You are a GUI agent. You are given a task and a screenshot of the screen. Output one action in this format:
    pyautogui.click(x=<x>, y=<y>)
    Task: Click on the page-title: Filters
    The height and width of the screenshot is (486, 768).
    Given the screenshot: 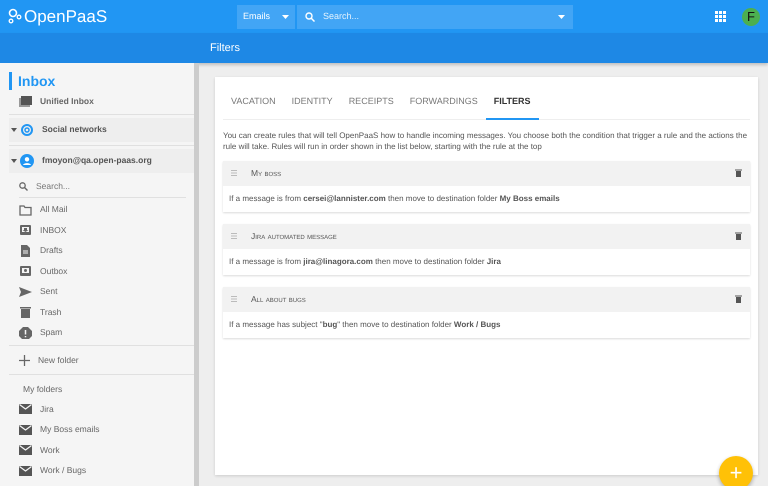 What is the action you would take?
    pyautogui.click(x=225, y=48)
    